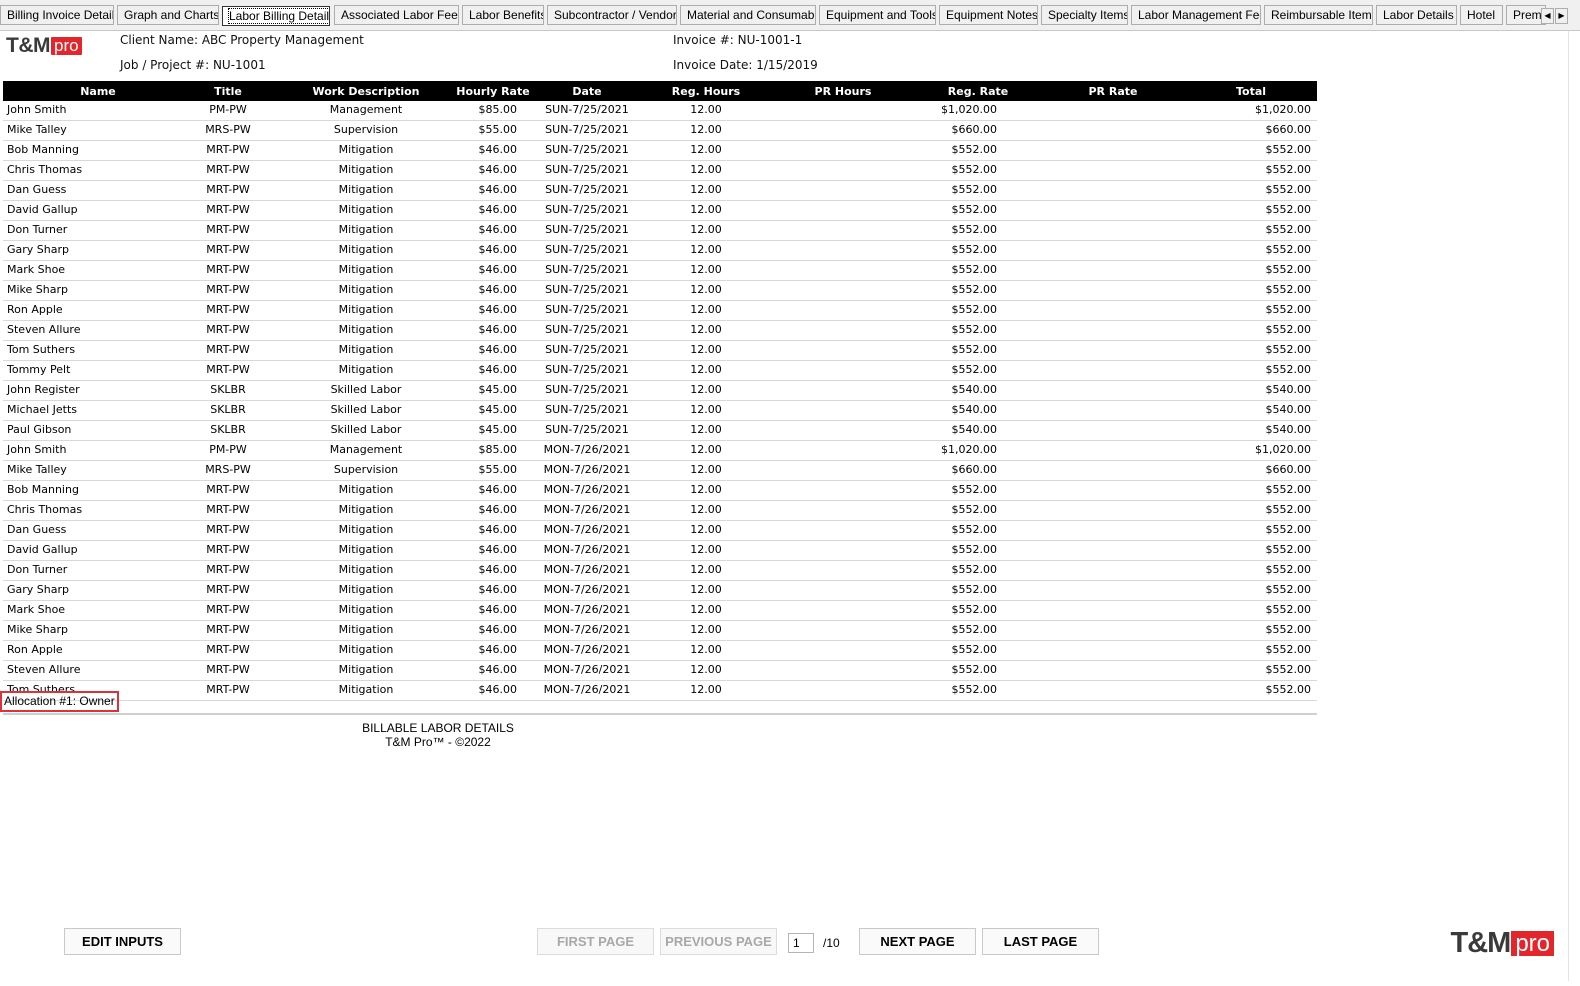  What do you see at coordinates (396, 15) in the screenshot?
I see `tab-associated-labor-fees: Associated Labor Fees` at bounding box center [396, 15].